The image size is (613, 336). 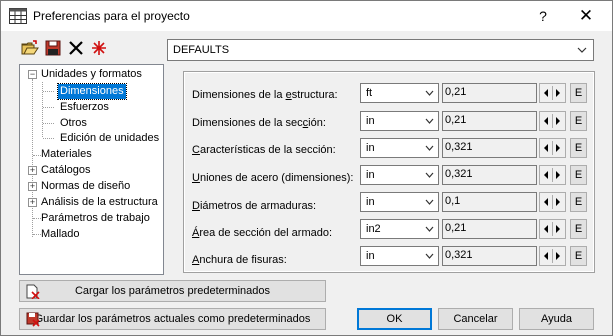 What do you see at coordinates (273, 178) in the screenshot?
I see `row-label-uniones: Uniones de acero (dimensiones):` at bounding box center [273, 178].